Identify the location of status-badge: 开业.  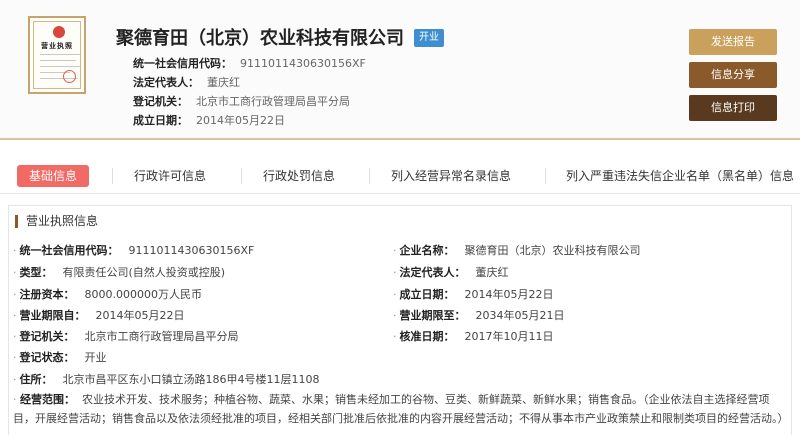
(429, 38).